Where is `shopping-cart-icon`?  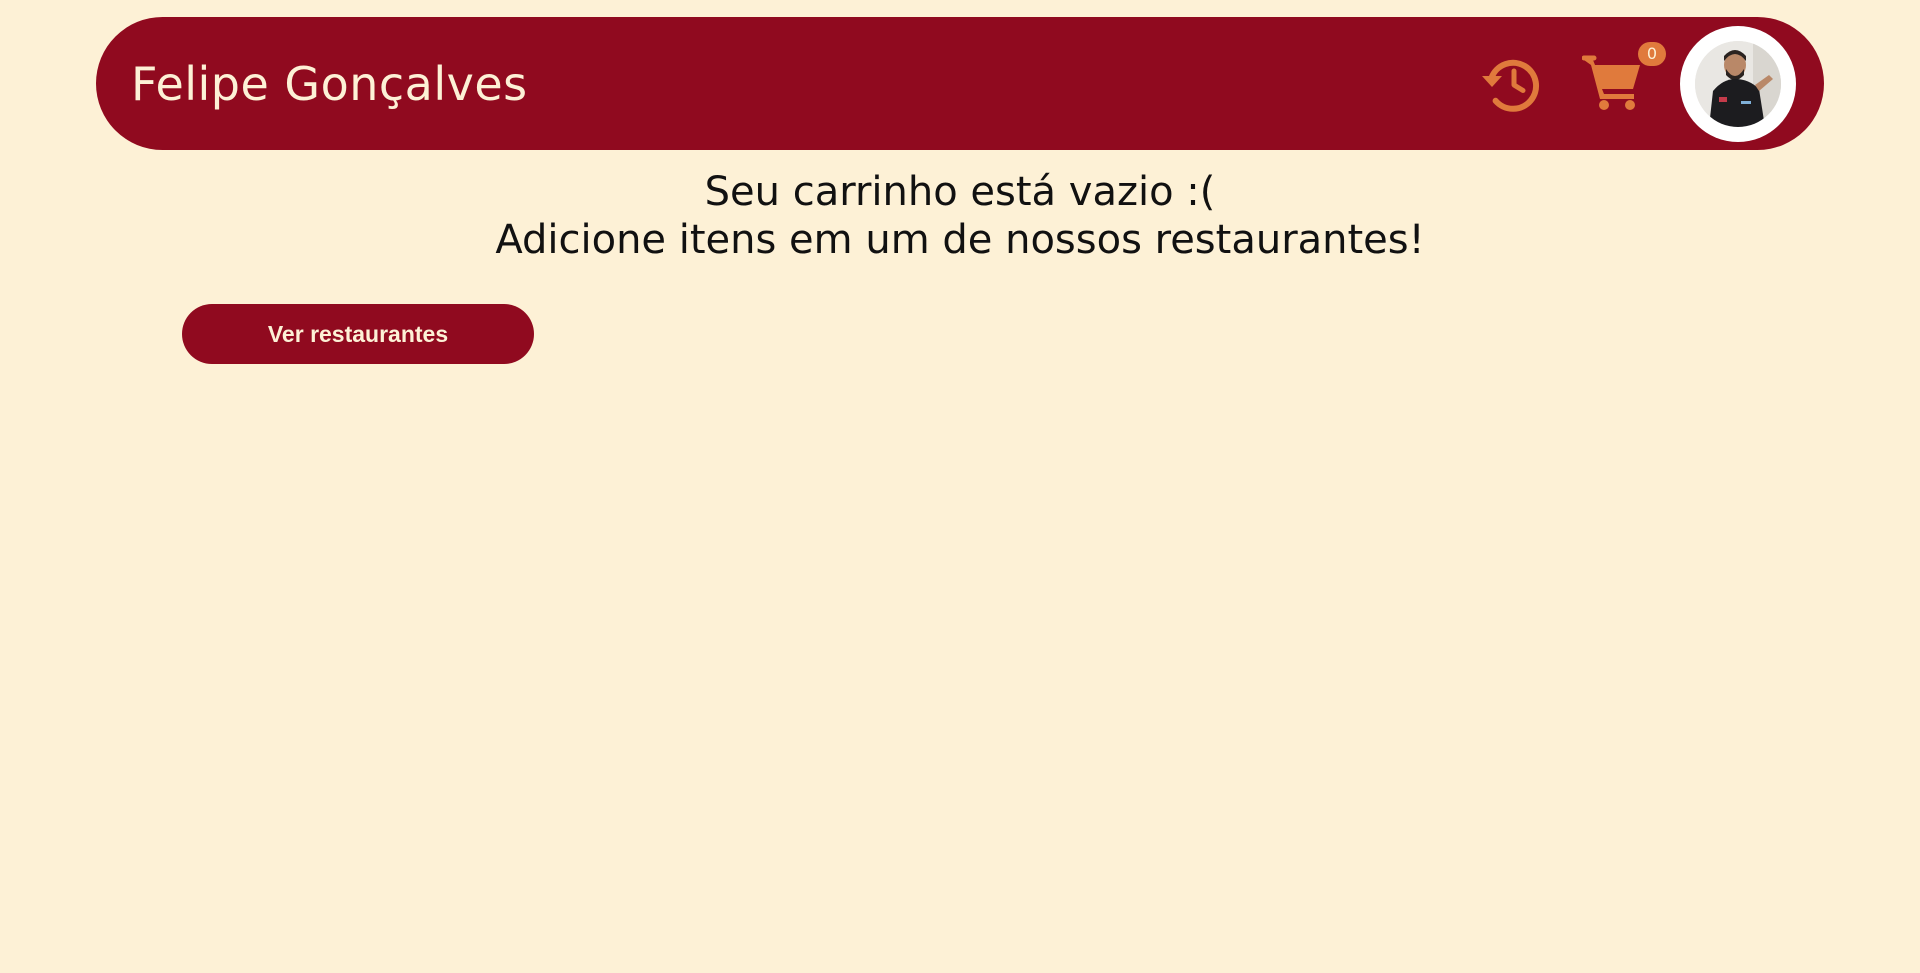
shopping-cart-icon is located at coordinates (1610, 82).